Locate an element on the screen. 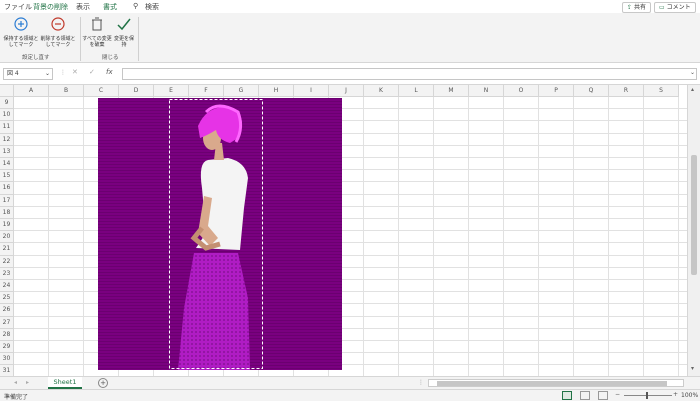  tab-format: 書式 is located at coordinates (110, 7).